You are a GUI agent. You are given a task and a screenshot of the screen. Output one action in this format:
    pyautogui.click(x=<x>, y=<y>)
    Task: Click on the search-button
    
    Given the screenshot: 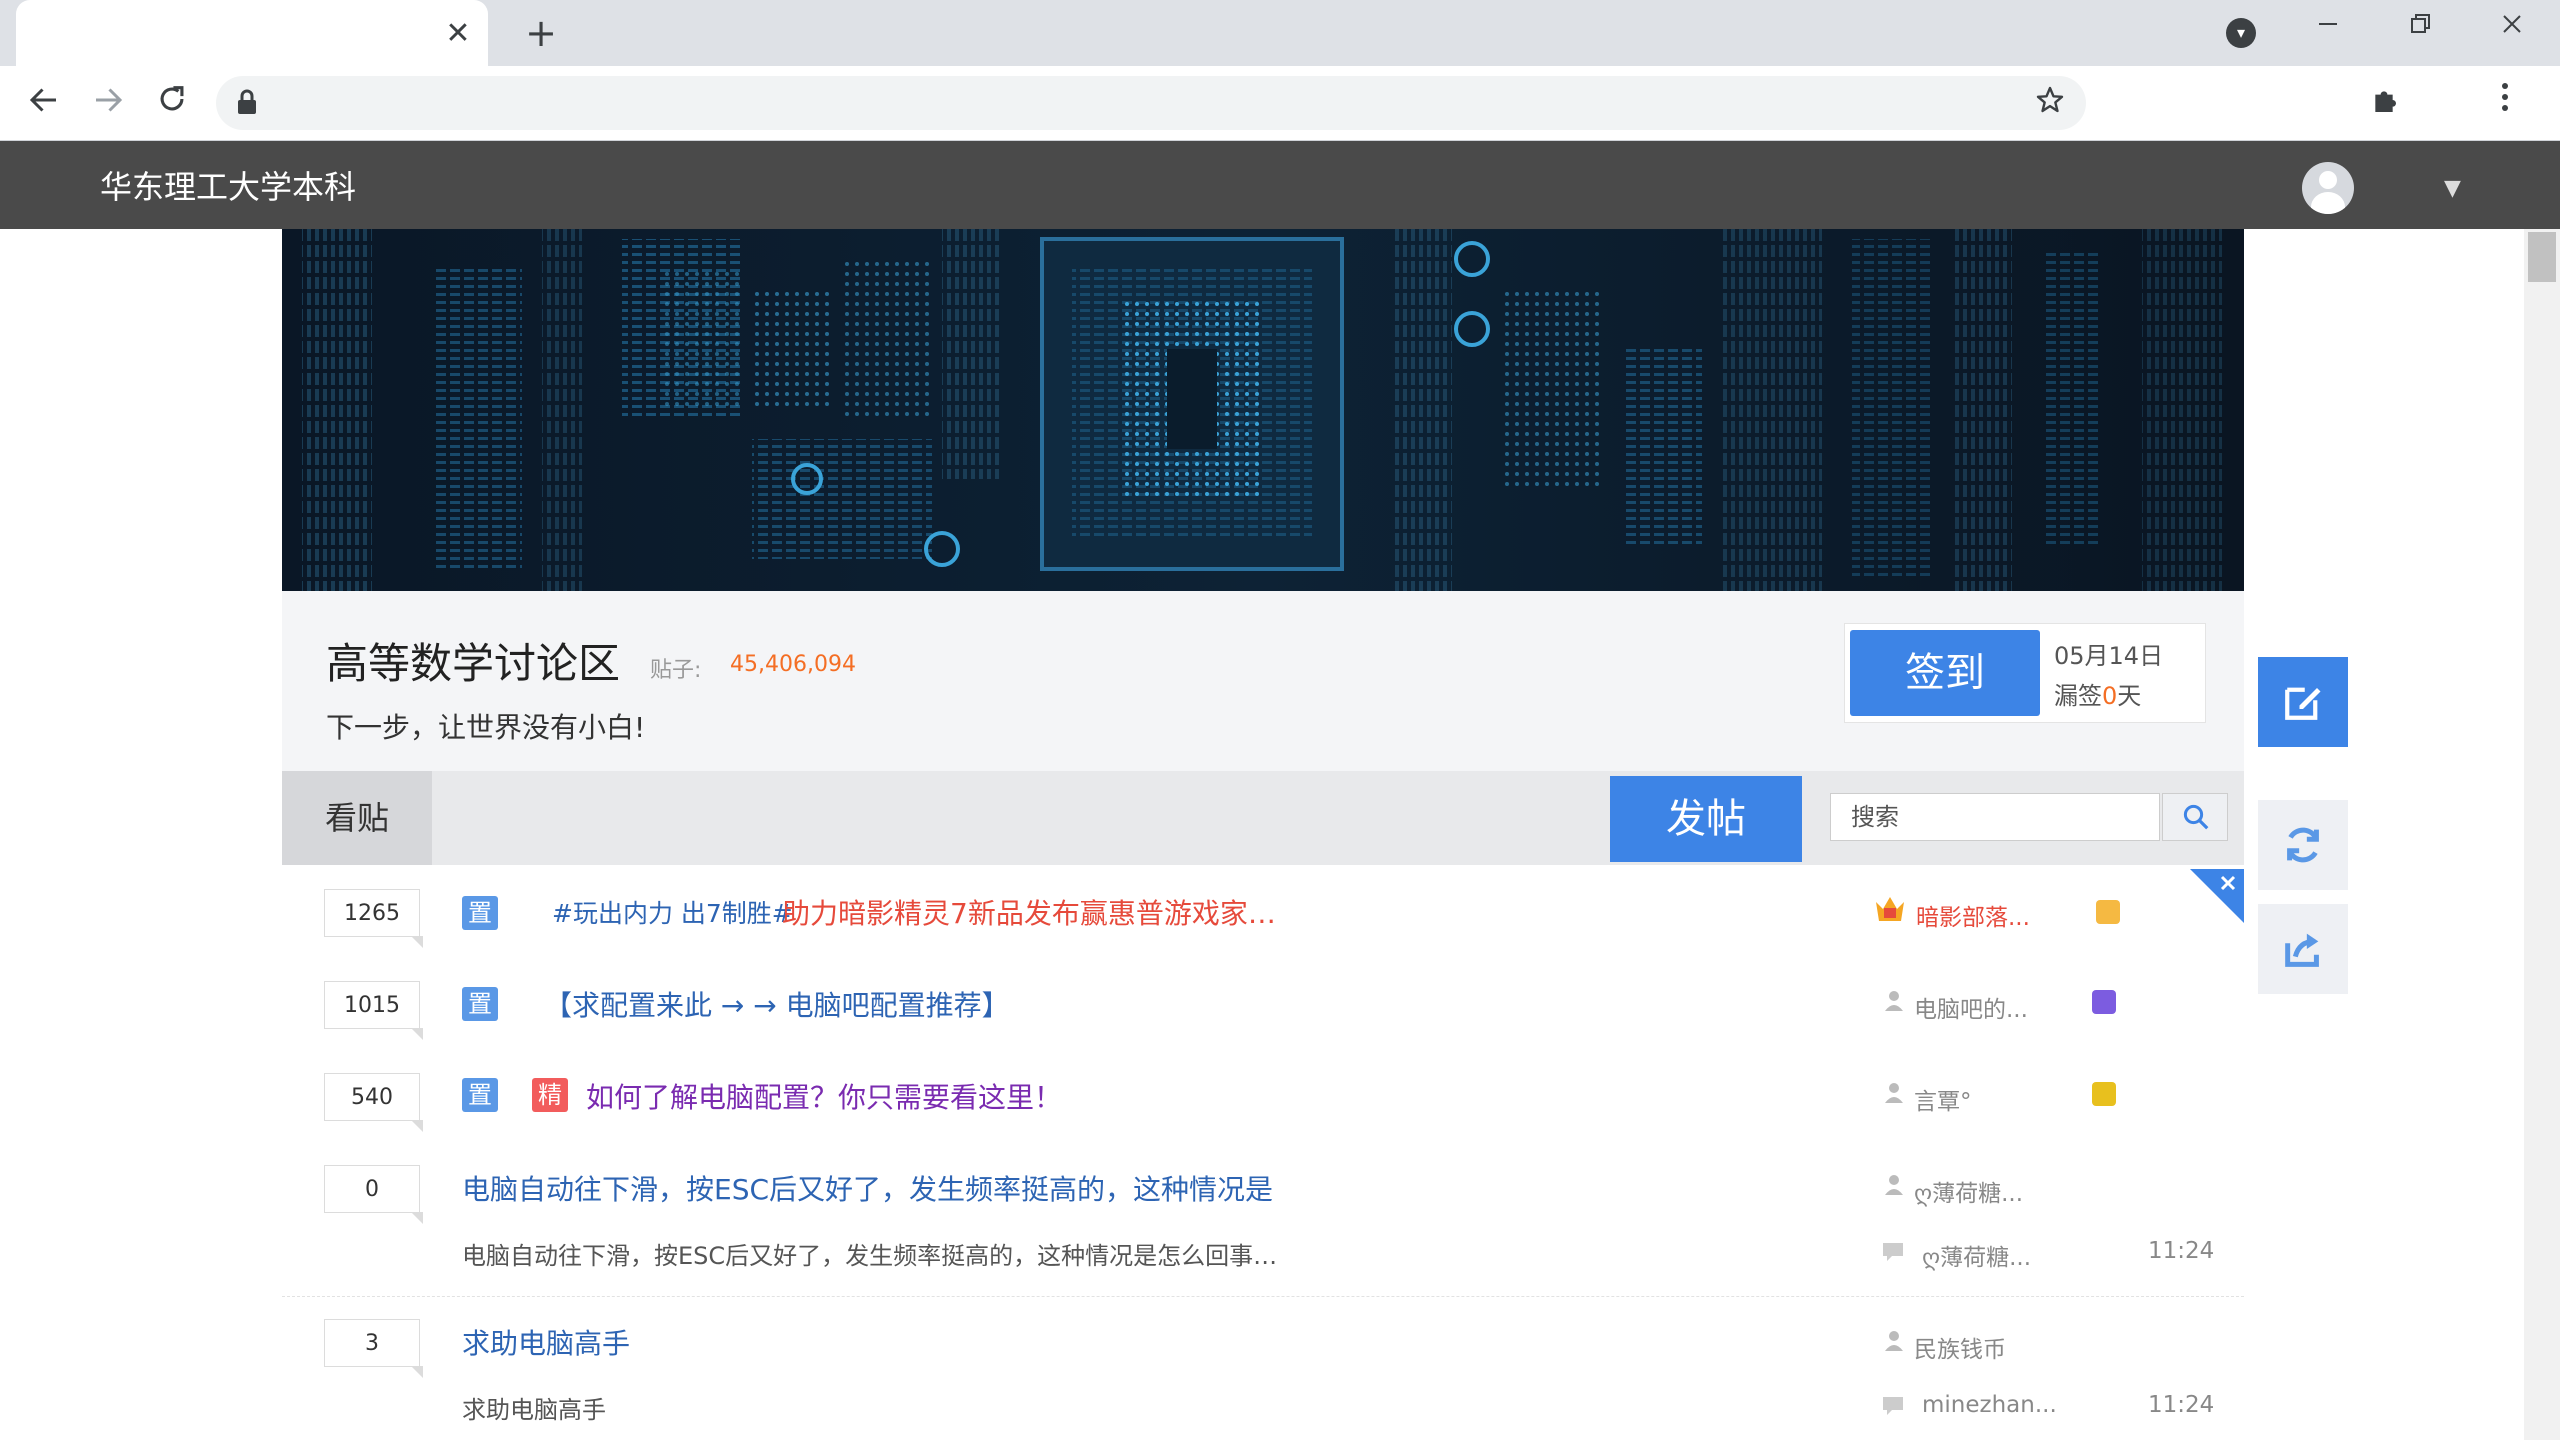 What is the action you would take?
    pyautogui.click(x=2195, y=817)
    